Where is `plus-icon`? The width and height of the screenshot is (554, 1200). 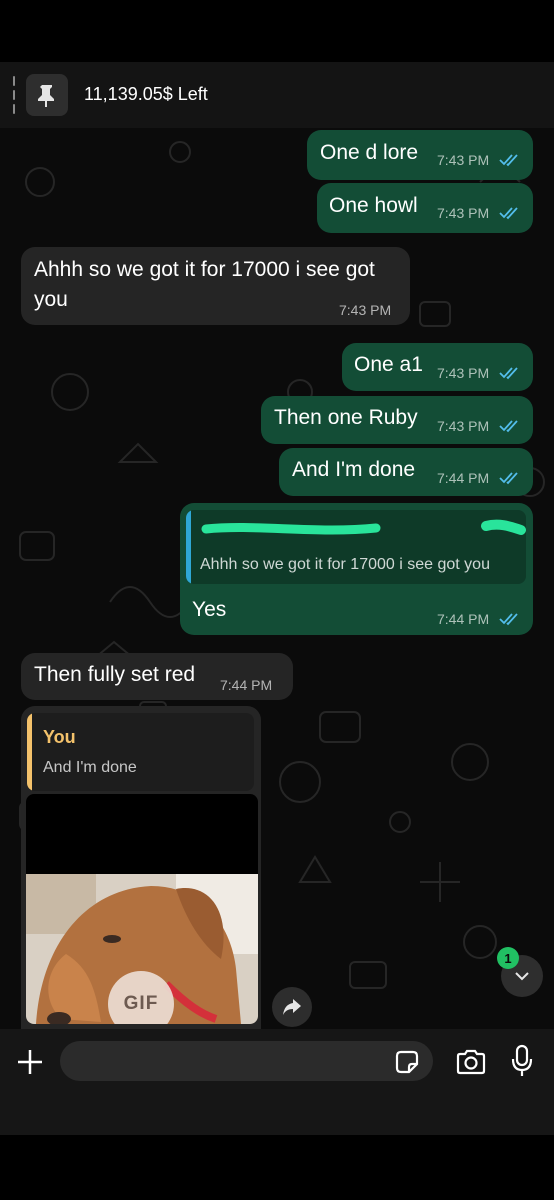
plus-icon is located at coordinates (30, 1062).